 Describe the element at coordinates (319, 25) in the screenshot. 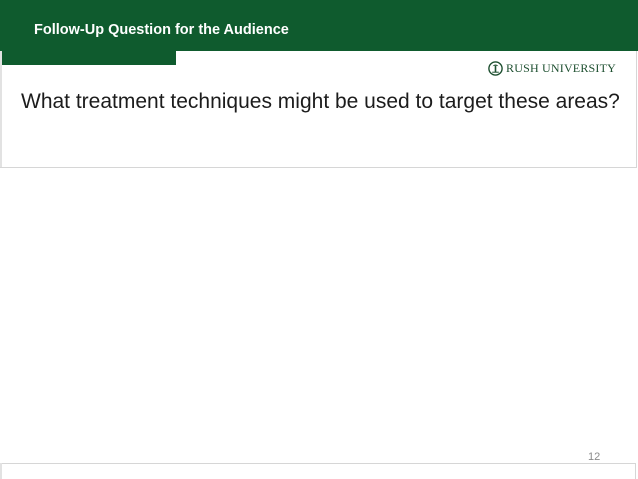

I see `header-band: Follow-Up Question for the Audience` at that location.